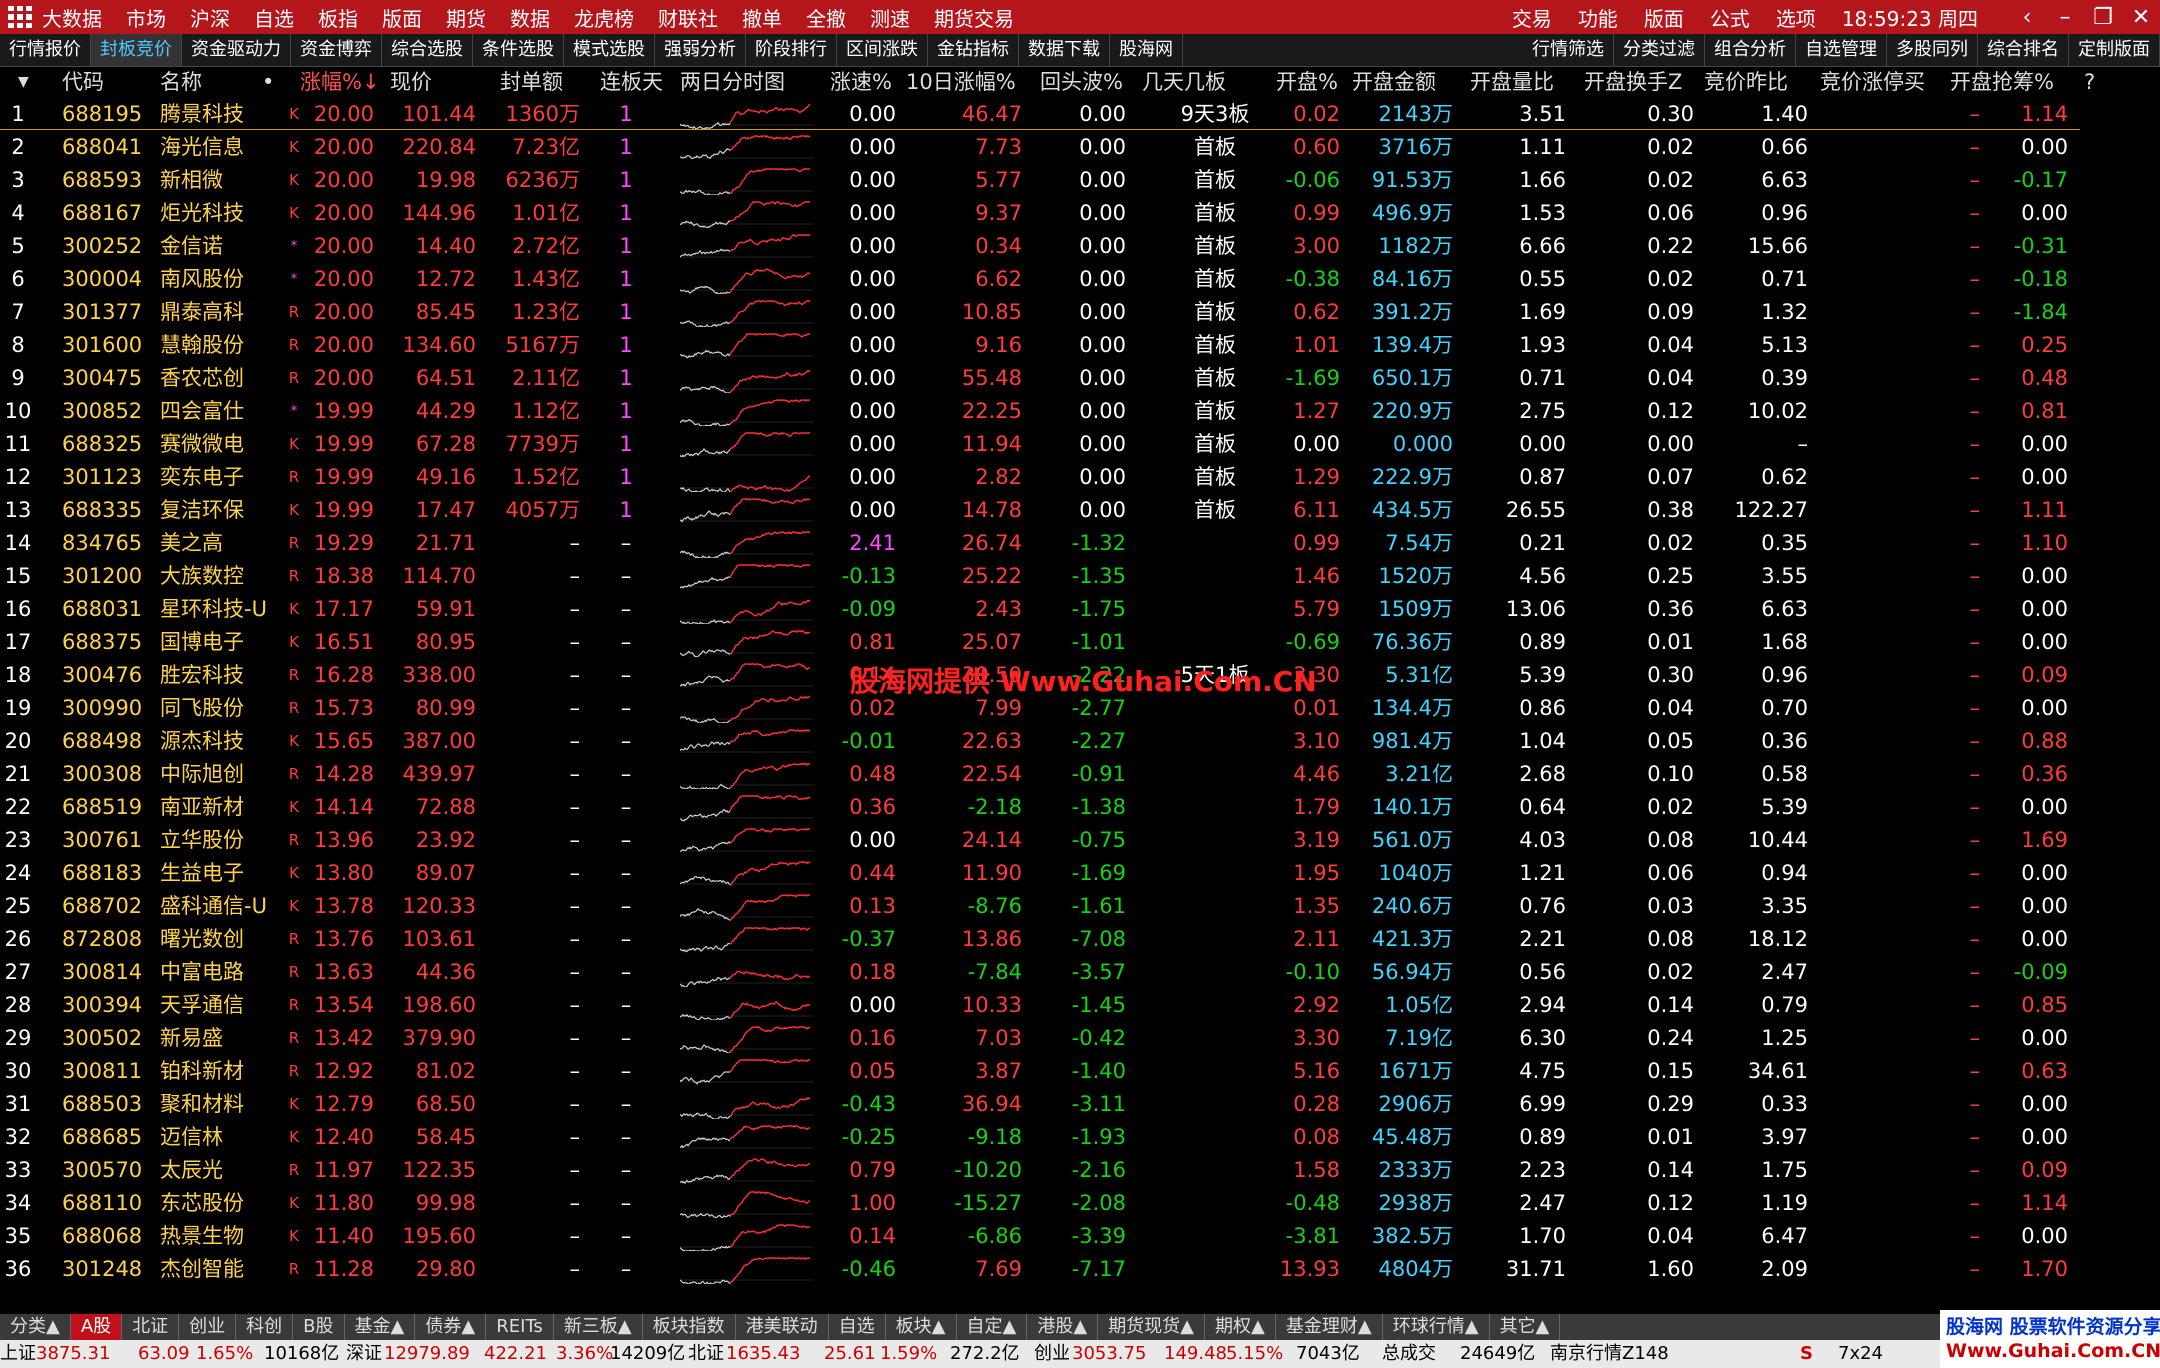 Image resolution: width=2160 pixels, height=1368 pixels. Describe the element at coordinates (1664, 17) in the screenshot. I see `title-right-item: 版面` at that location.